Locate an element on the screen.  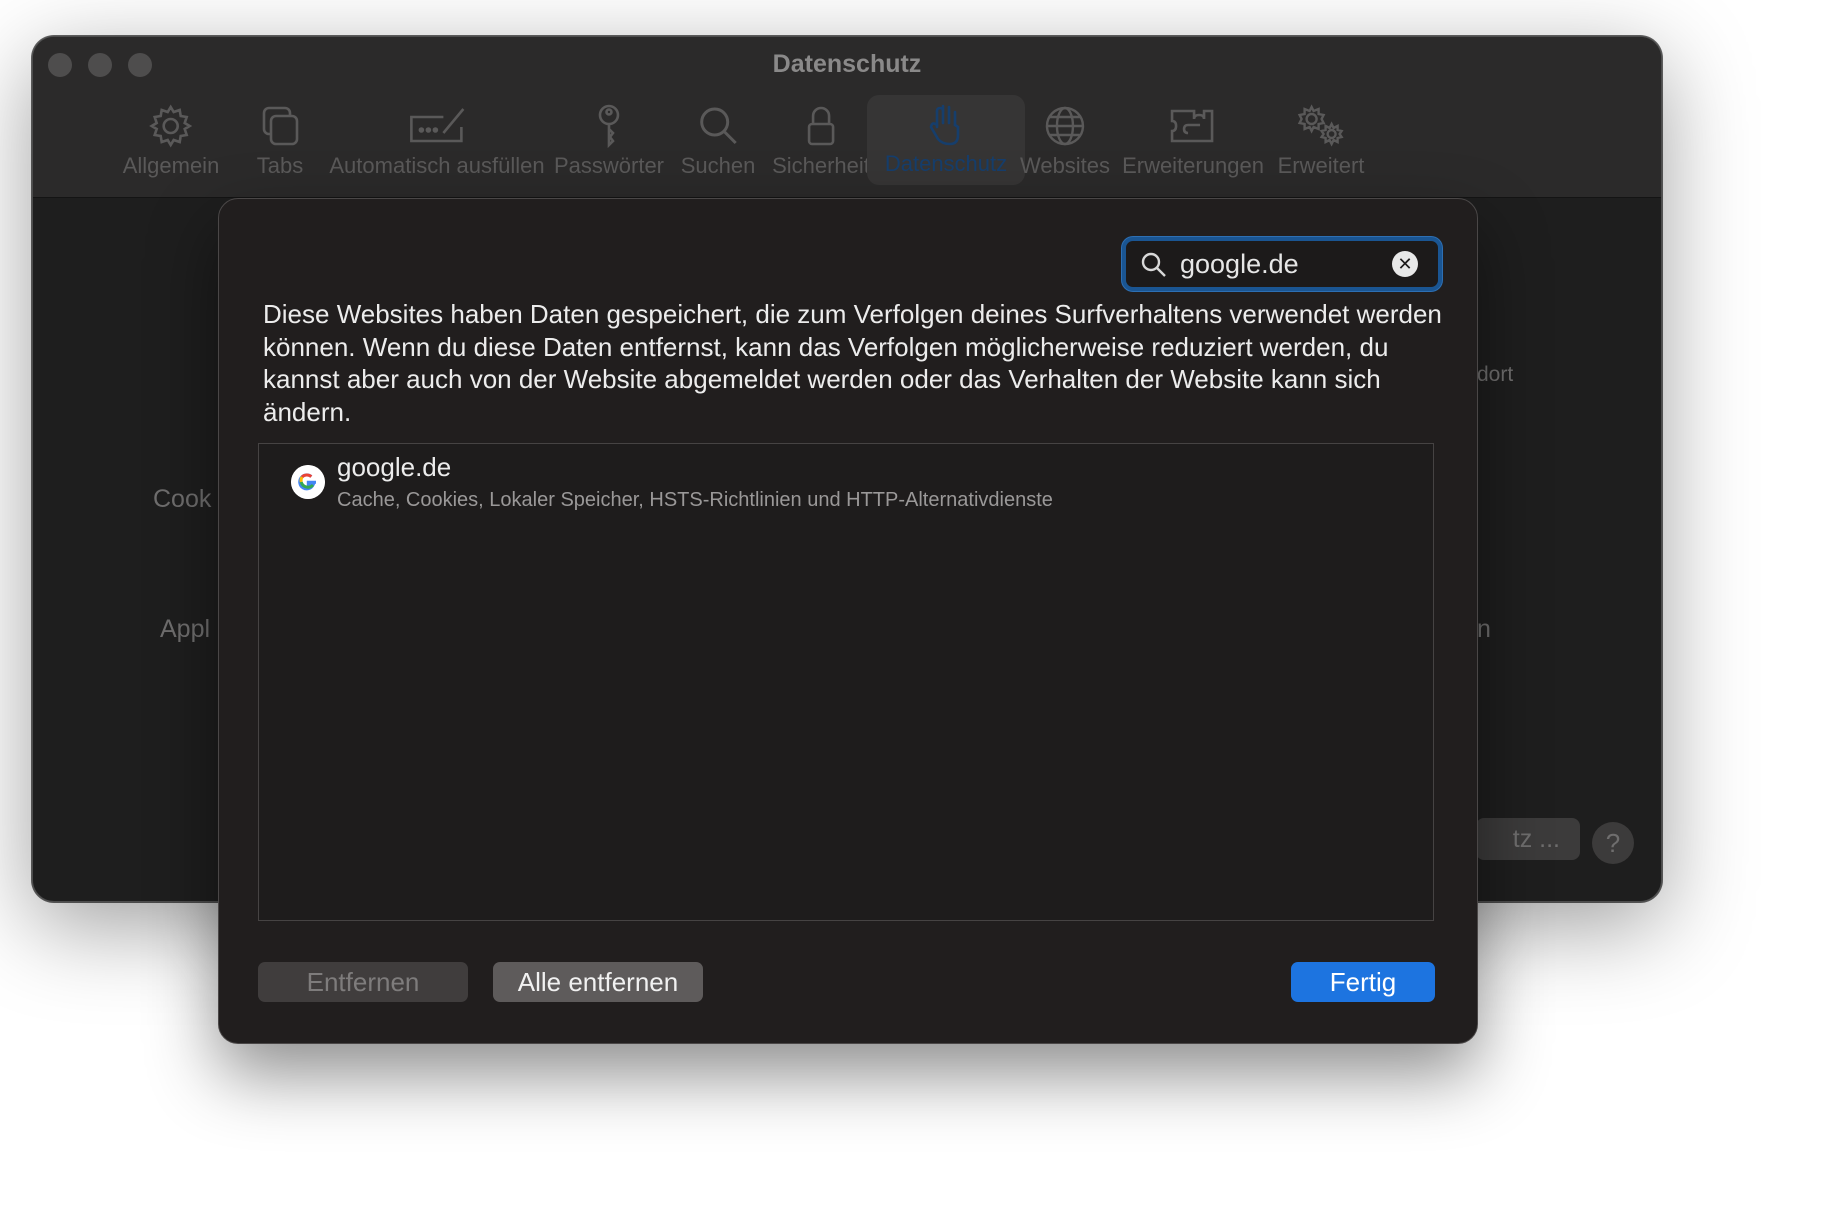
tab-label: Suchen is located at coordinates (718, 165).